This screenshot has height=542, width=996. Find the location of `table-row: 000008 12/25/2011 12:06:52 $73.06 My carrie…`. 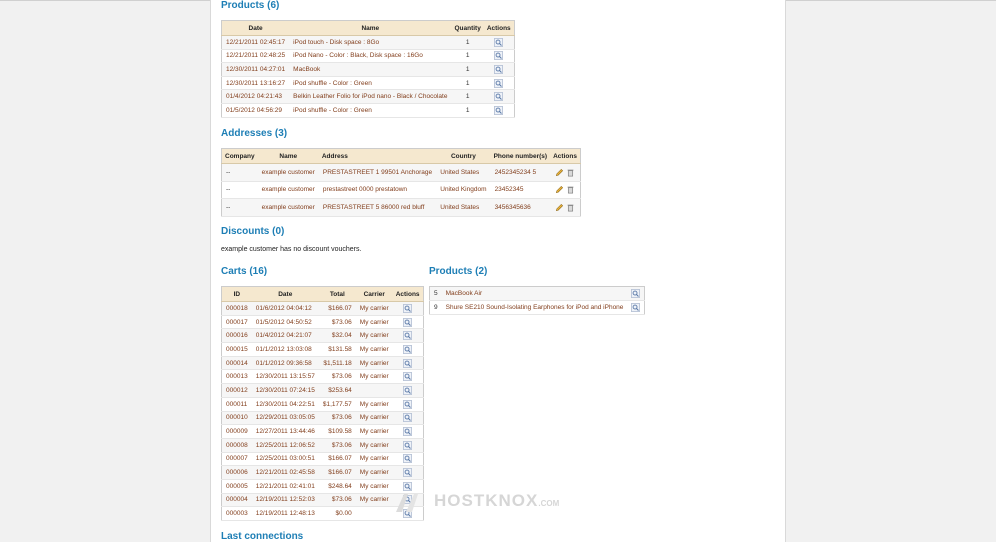

table-row: 000008 12/25/2011 12:06:52 $73.06 My carrie… is located at coordinates (322, 445).